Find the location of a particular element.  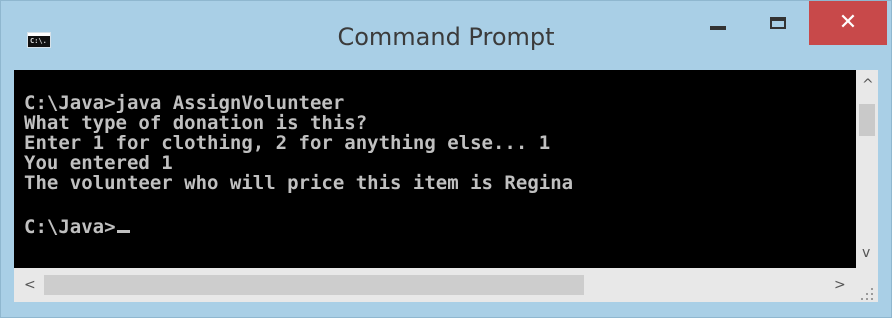

close-button: ✕ is located at coordinates (848, 23).